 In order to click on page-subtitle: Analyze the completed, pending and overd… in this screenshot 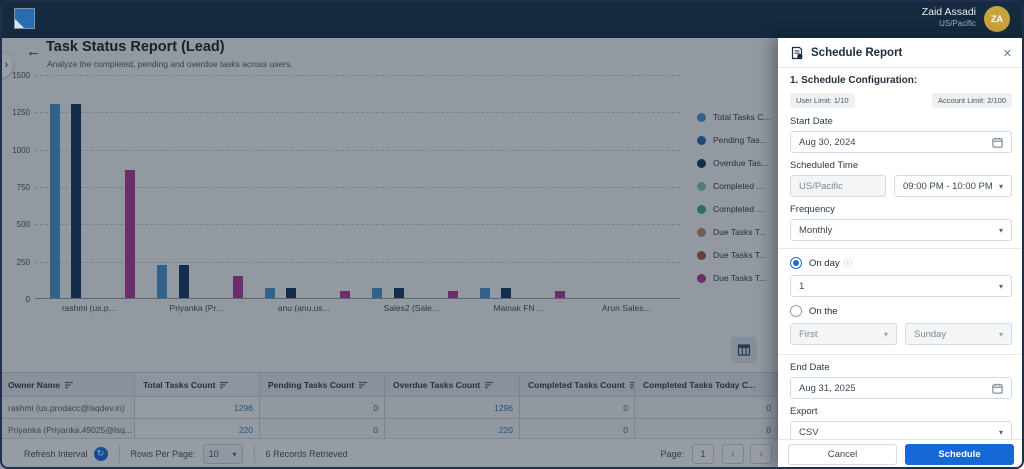, I will do `click(170, 64)`.